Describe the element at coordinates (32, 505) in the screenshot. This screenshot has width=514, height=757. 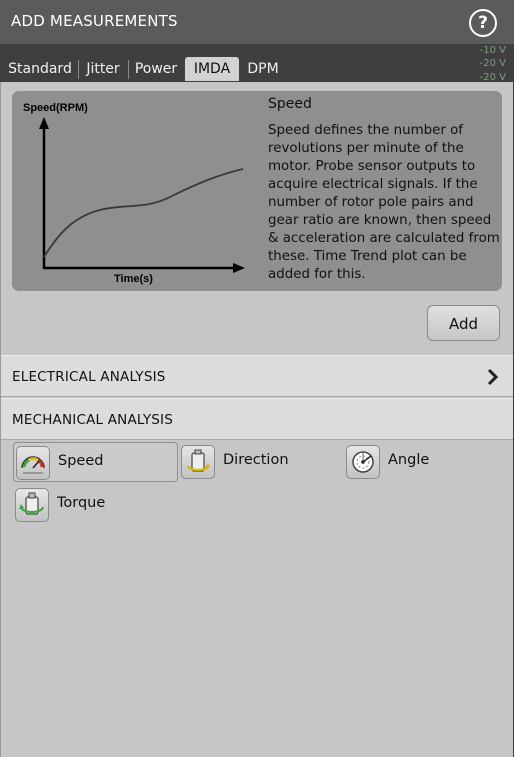
I see `torque-motor-icon` at that location.